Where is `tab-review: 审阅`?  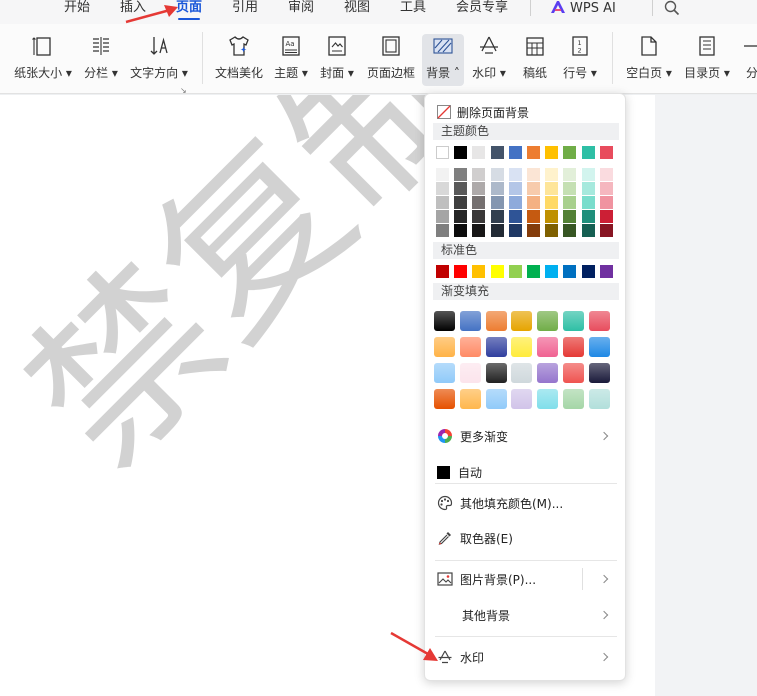
tab-review: 审阅 is located at coordinates (301, 11).